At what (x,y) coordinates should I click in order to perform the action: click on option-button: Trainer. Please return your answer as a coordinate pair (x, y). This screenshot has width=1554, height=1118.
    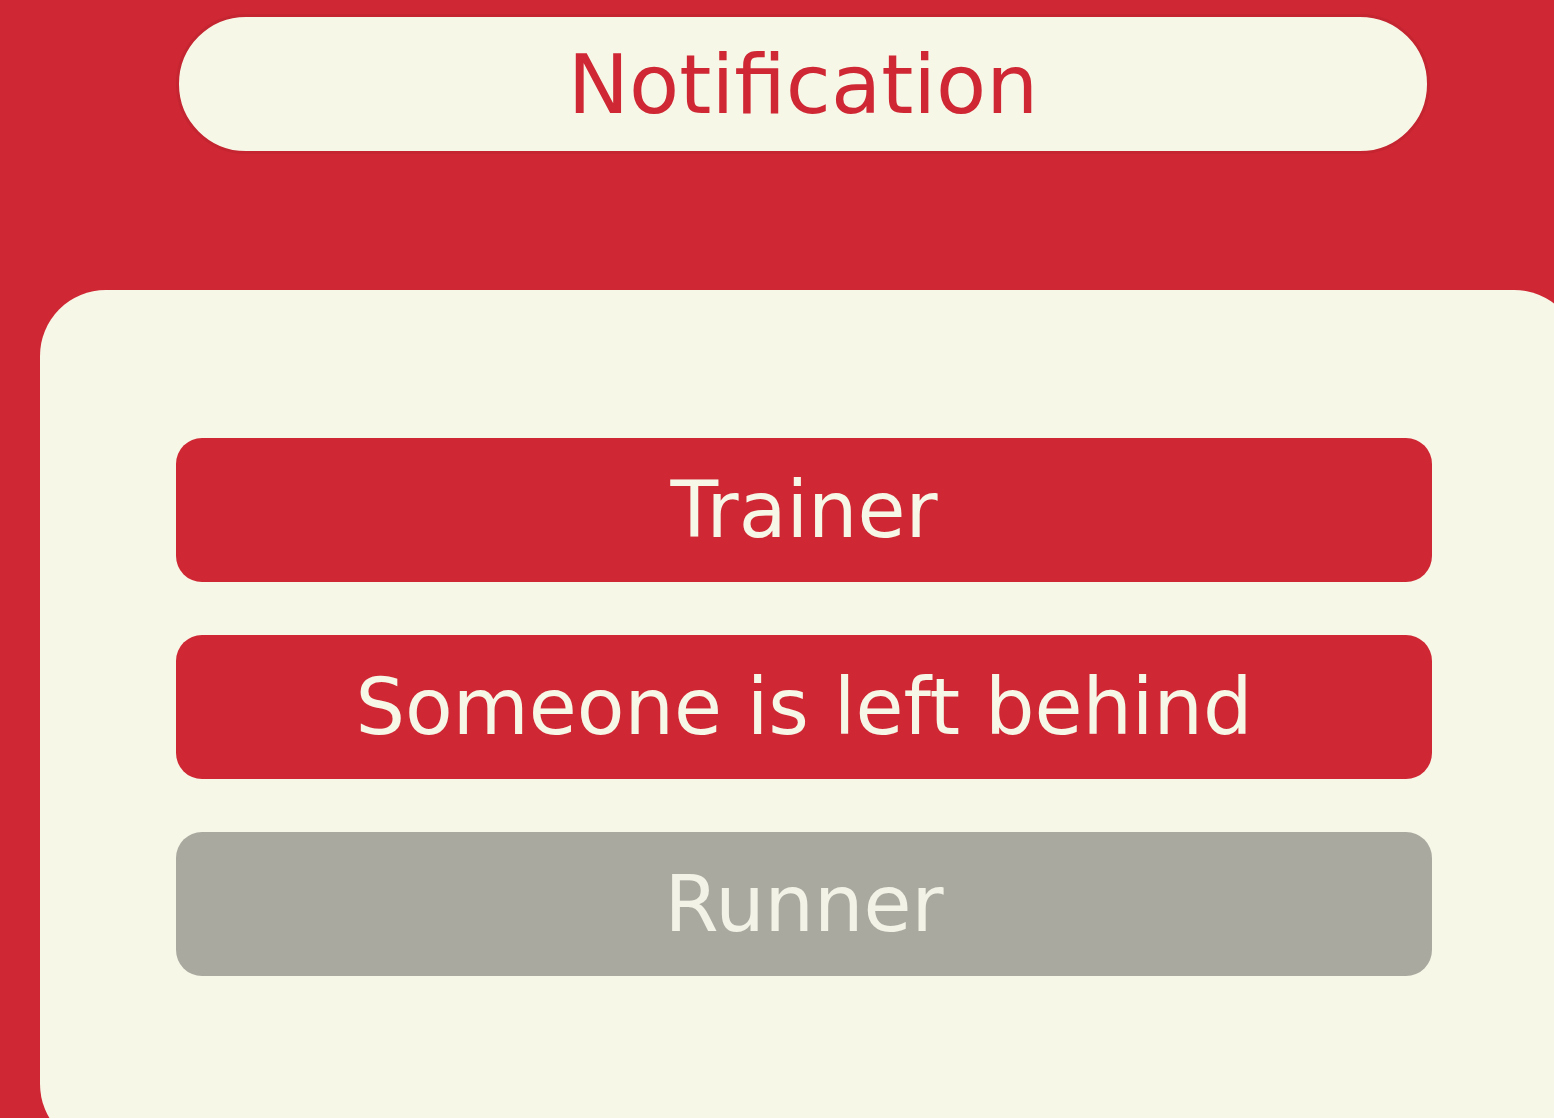
    Looking at the image, I should click on (804, 510).